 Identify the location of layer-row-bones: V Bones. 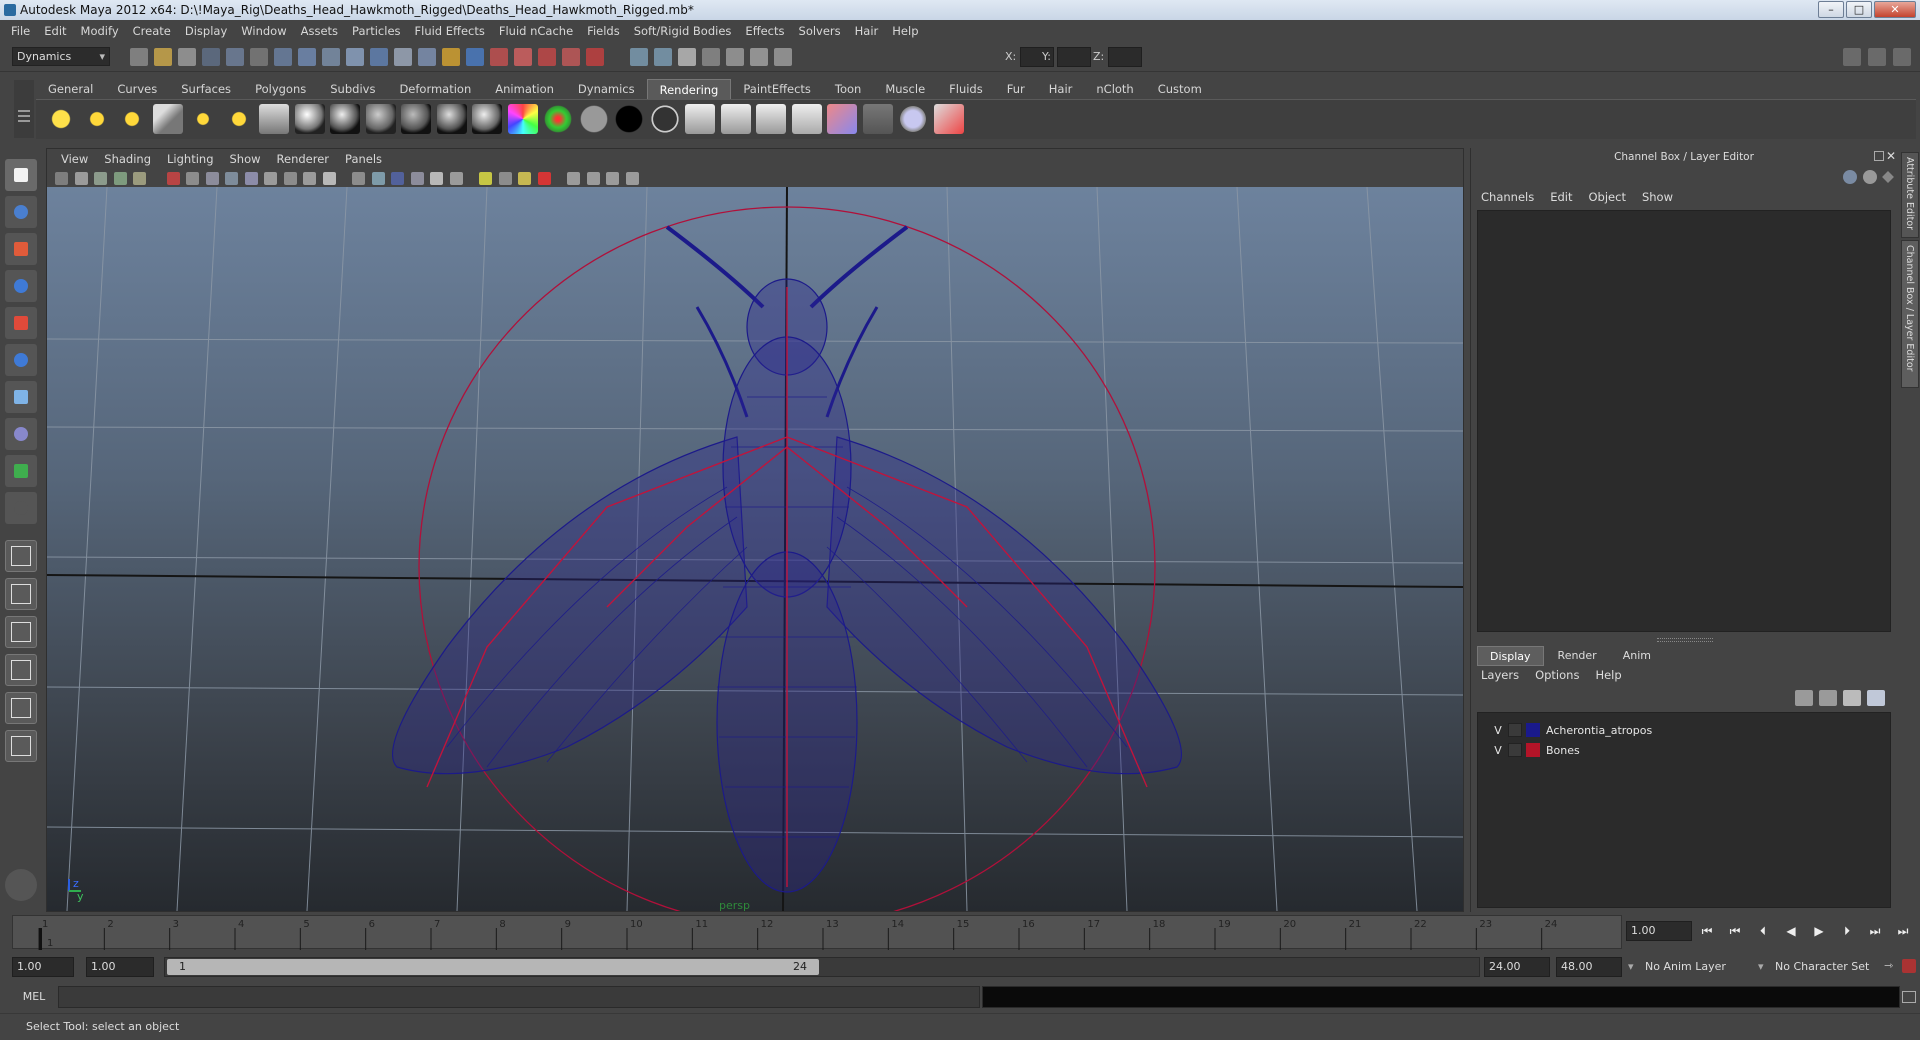
(1679, 750).